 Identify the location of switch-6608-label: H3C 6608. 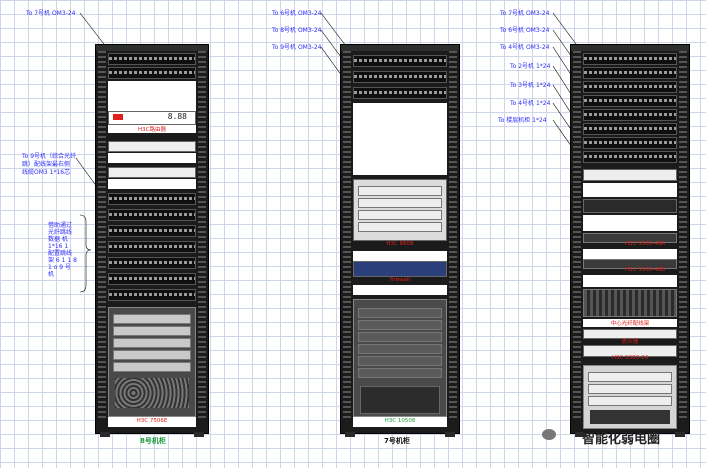
(400, 244).